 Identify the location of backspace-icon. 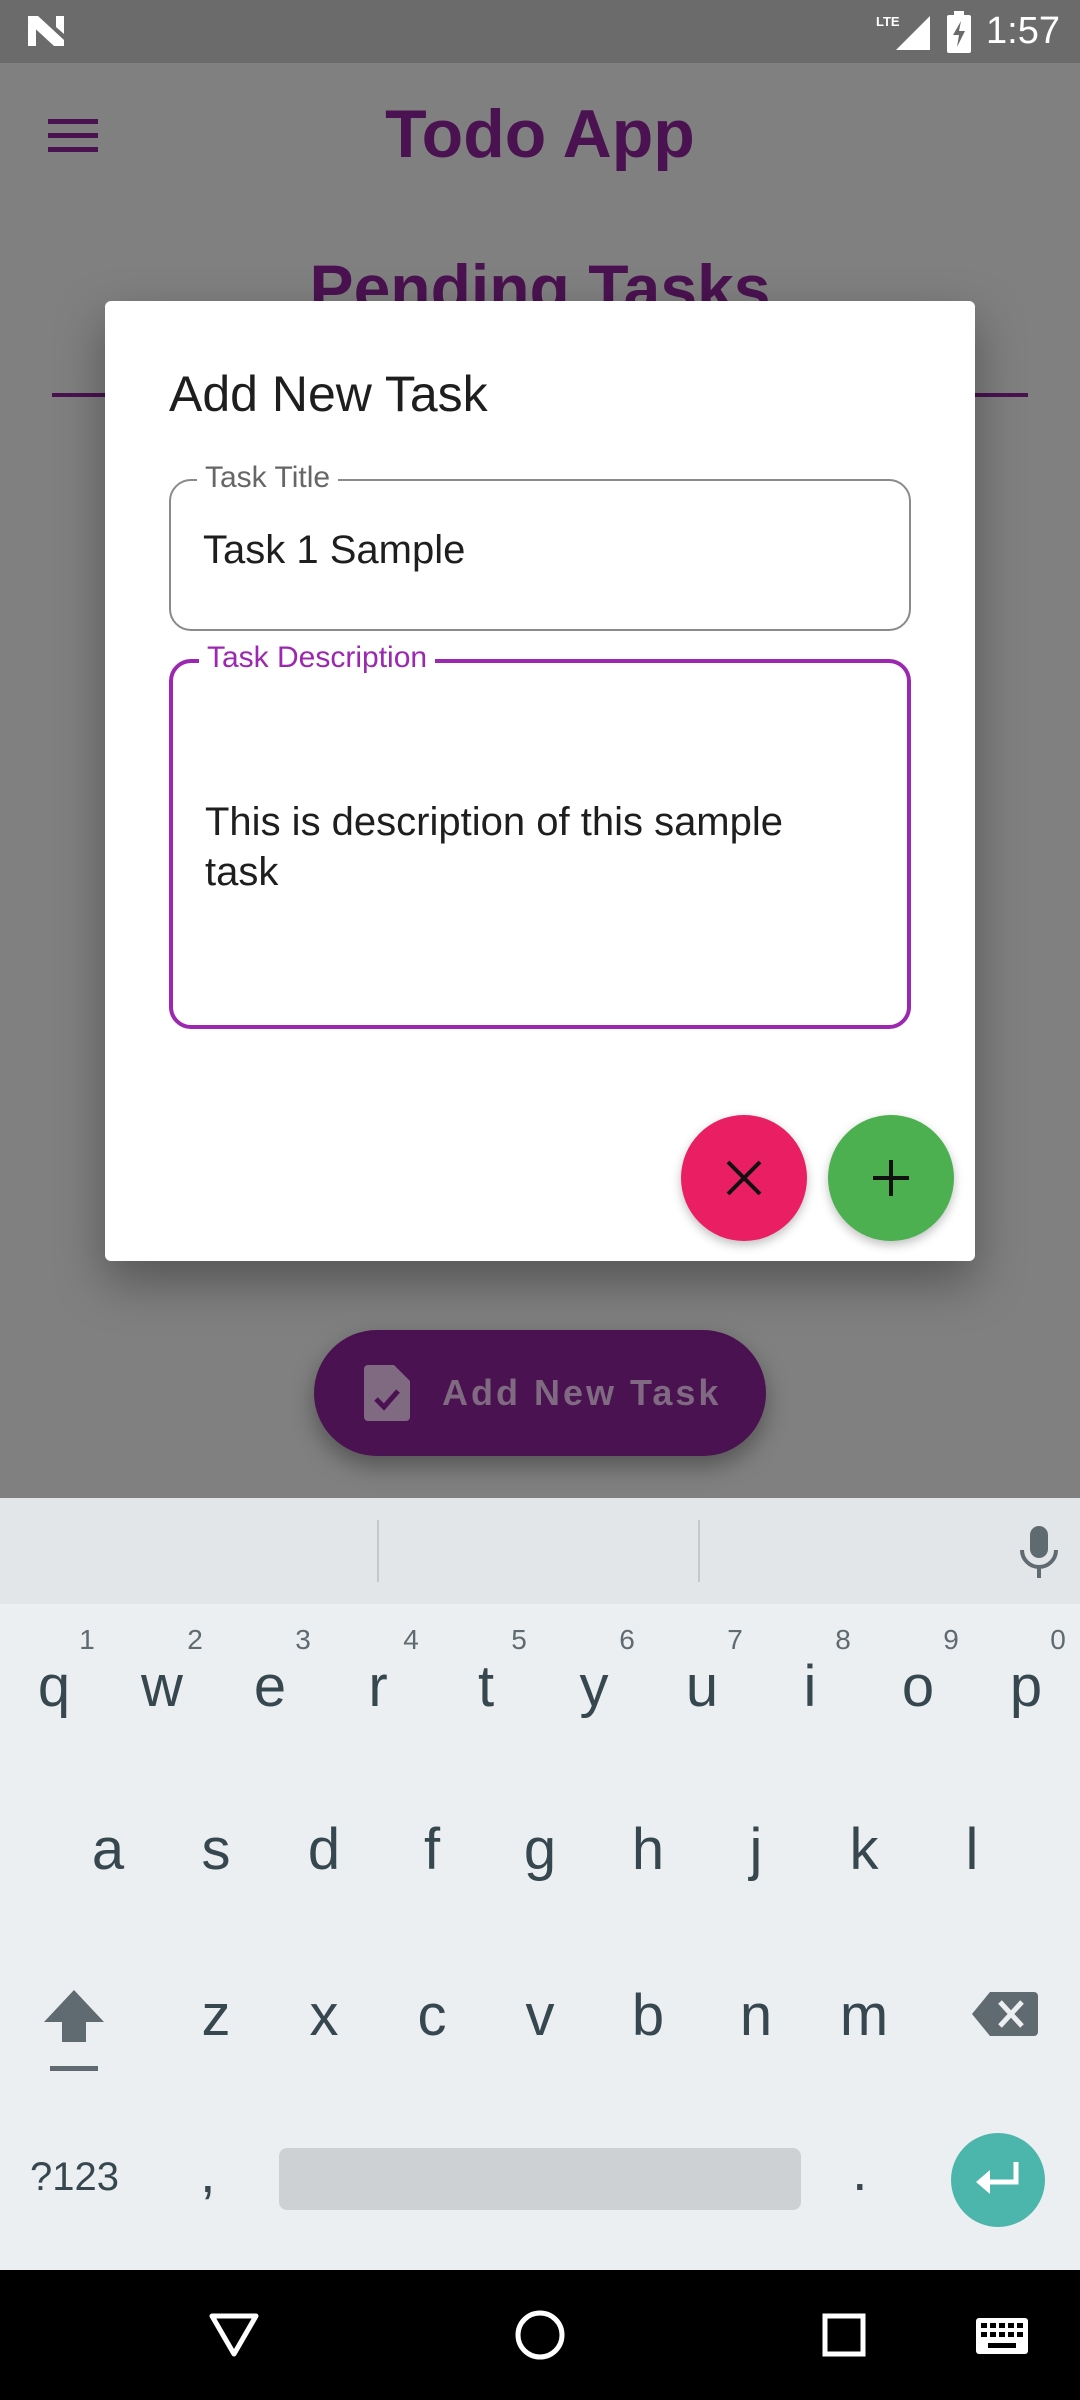
(1005, 2014).